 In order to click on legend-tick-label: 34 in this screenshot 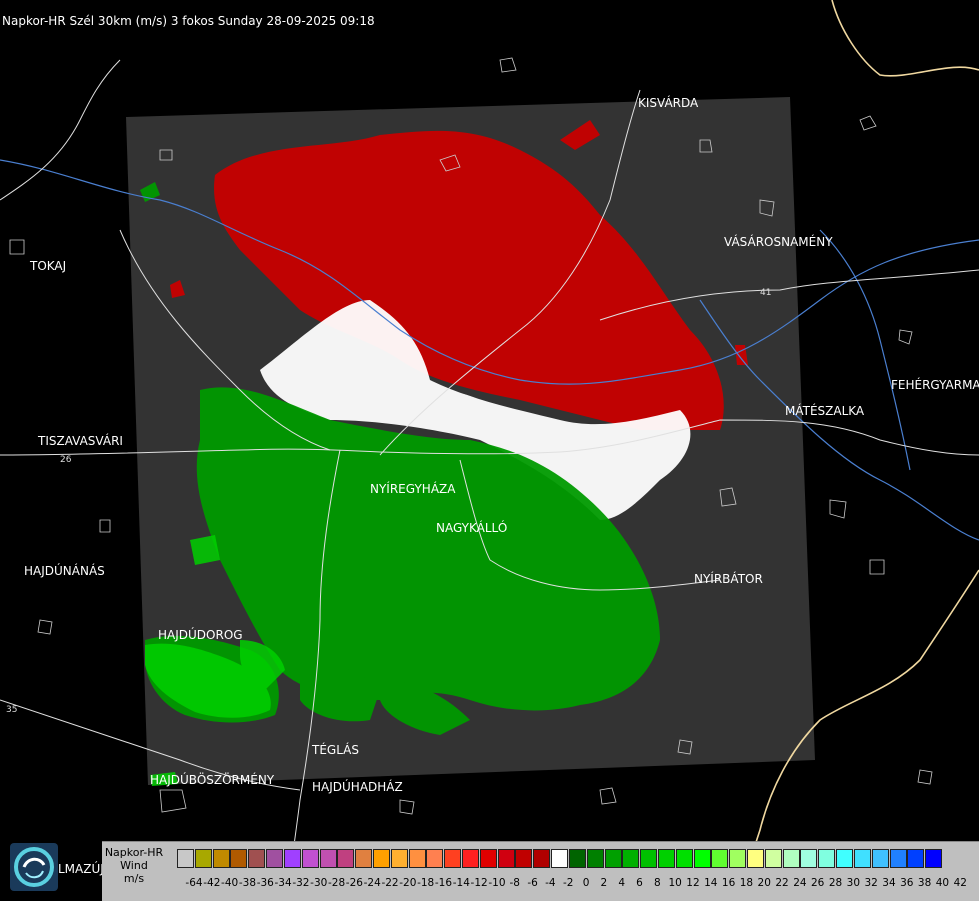, I will do `click(889, 883)`.